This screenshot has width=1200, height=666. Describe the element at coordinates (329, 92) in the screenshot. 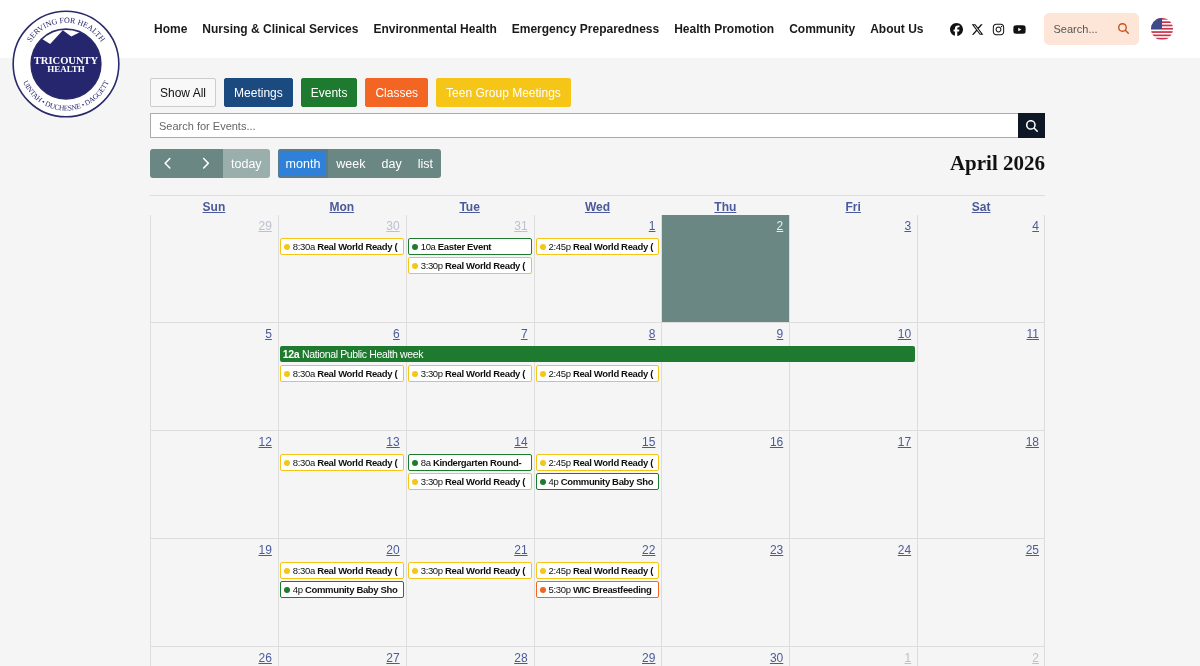

I see `filter-button: Events` at that location.